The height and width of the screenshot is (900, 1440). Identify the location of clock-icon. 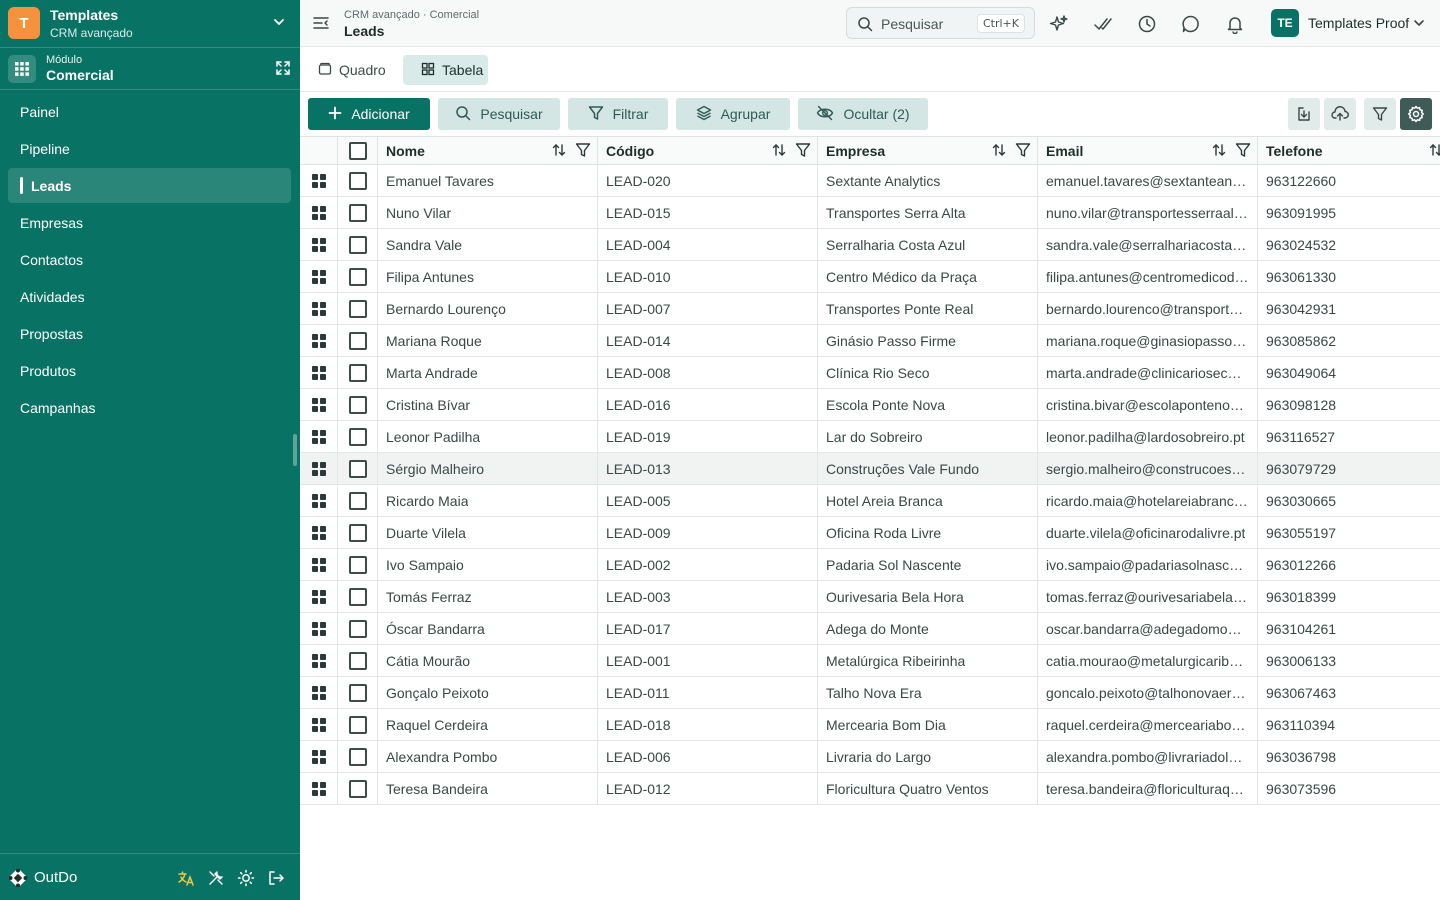
(1147, 24).